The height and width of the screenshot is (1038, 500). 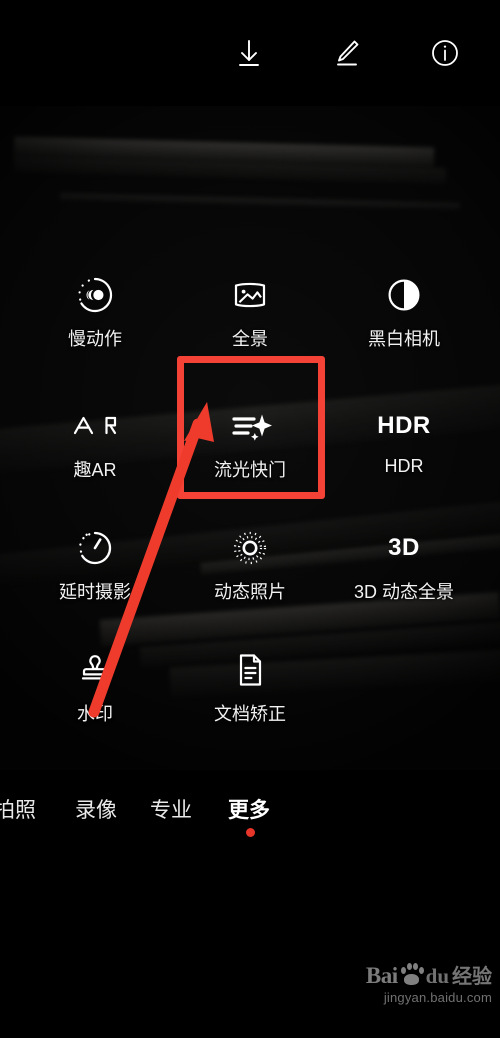 I want to click on three-d-text-icon: 3D, so click(x=404, y=548).